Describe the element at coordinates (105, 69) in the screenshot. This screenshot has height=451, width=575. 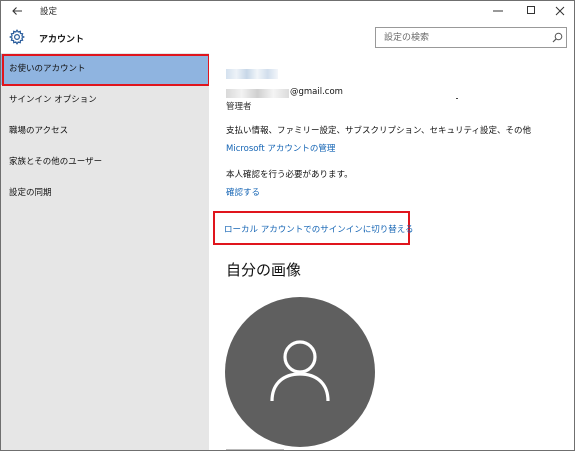
I see `sidebar-item-your-account: お使いのアカウント` at that location.